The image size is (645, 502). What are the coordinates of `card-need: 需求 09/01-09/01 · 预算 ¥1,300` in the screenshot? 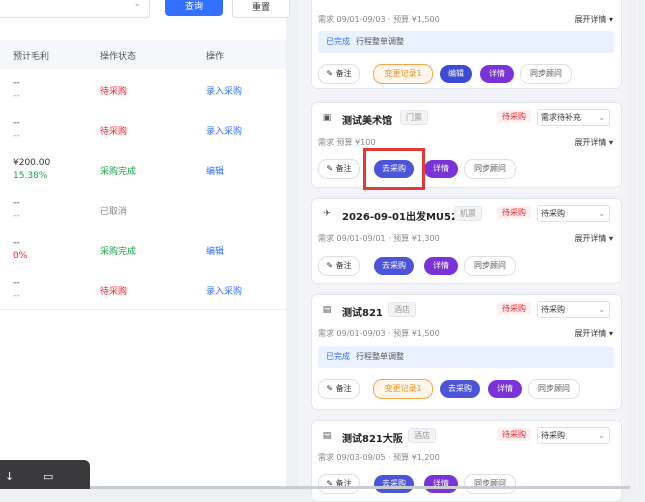 It's located at (379, 238).